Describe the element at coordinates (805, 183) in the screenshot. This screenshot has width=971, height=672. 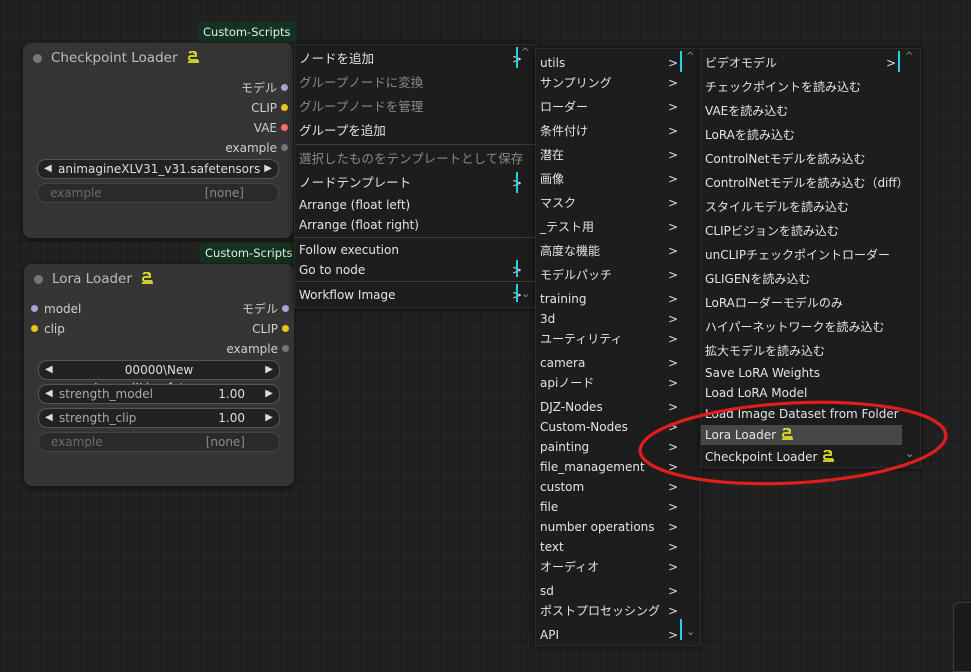
I see `loader-item: ControlNetモデルを読み込む（diff）` at that location.